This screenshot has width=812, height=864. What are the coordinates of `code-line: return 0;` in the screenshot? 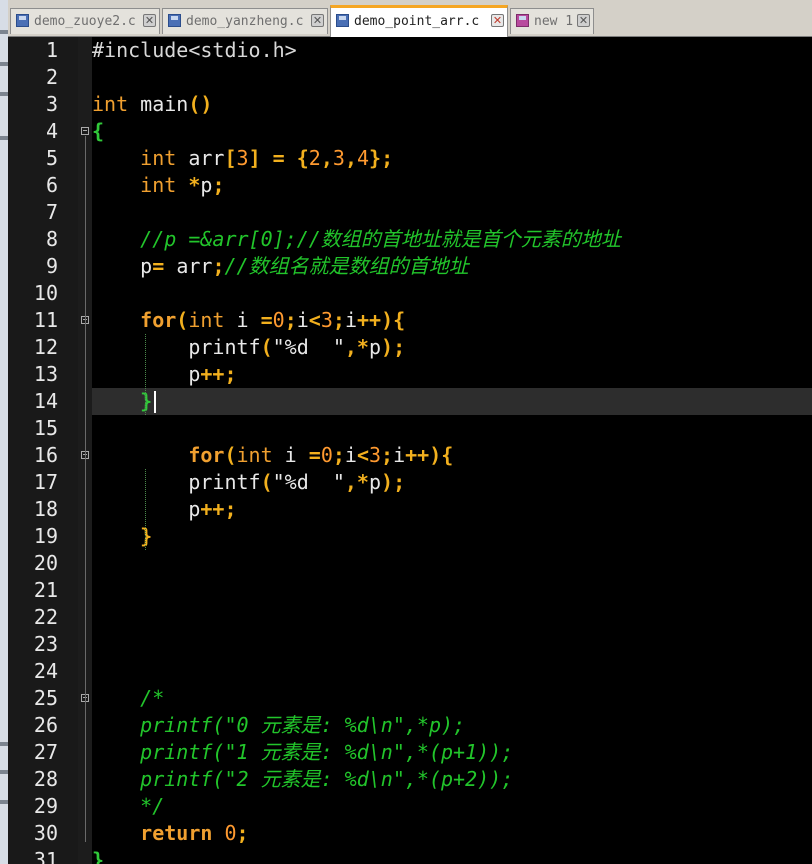 It's located at (170, 833).